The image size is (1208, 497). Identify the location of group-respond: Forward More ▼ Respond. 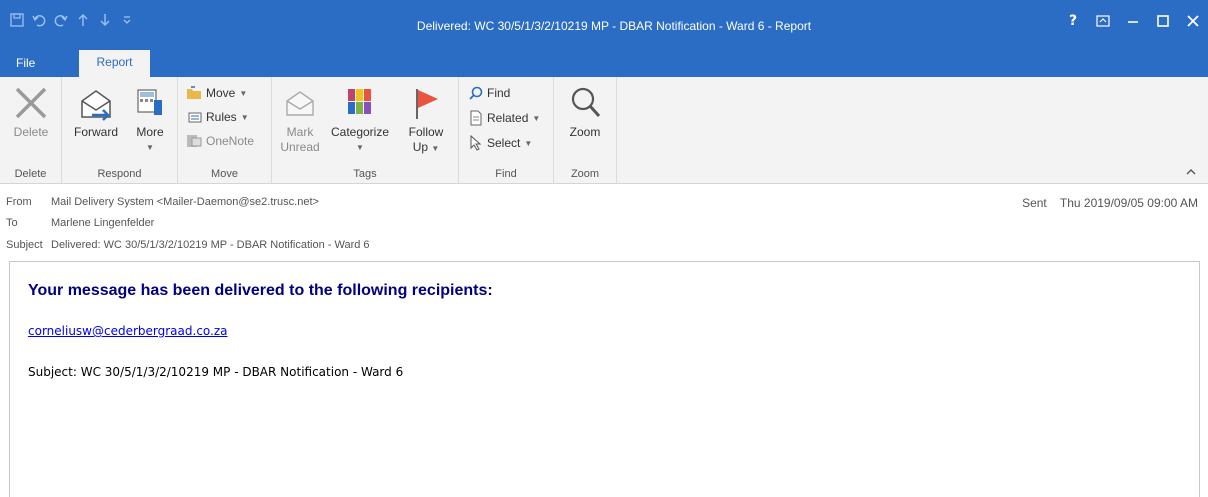
(120, 130).